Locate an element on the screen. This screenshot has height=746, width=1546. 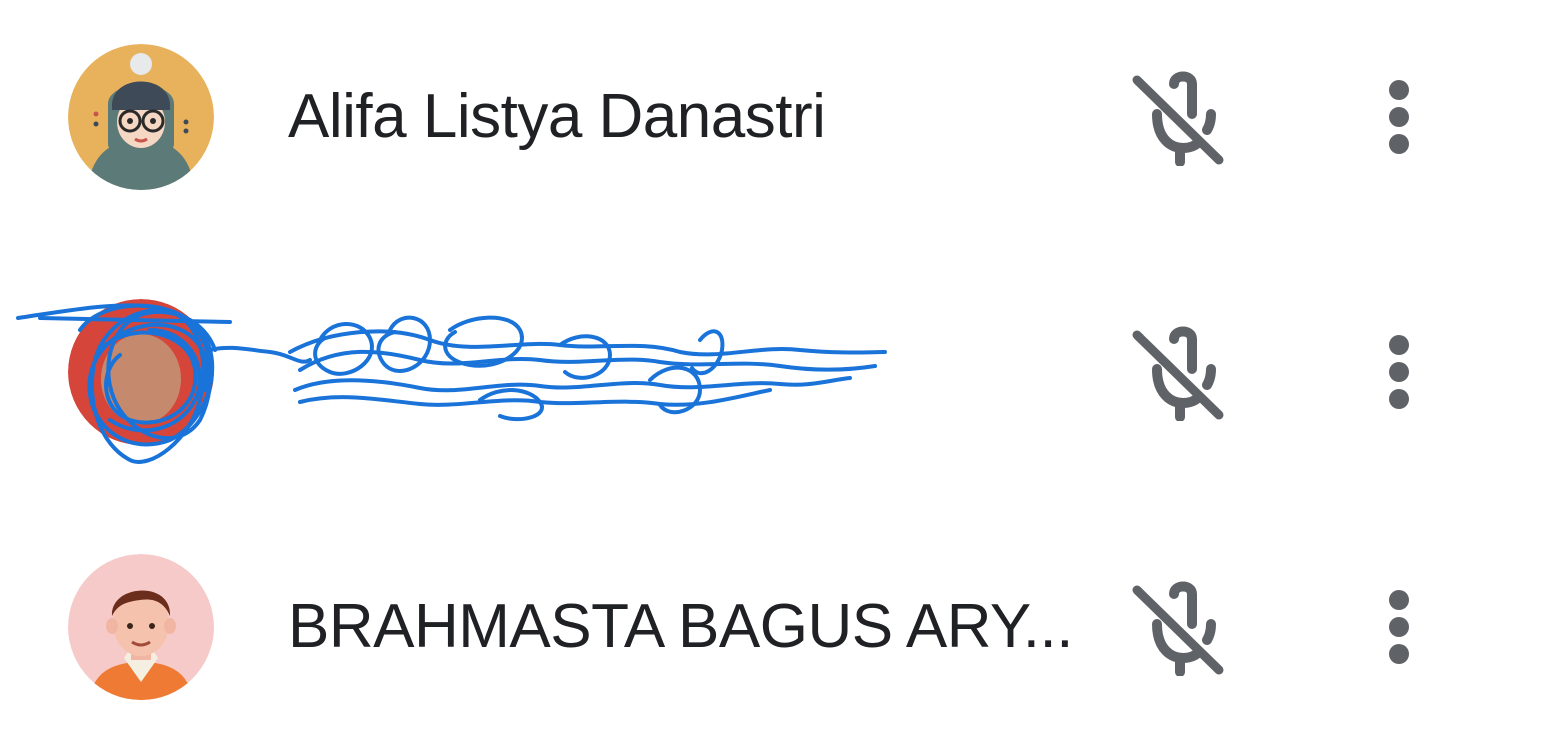
participant-name: Alifa Listya Danastri is located at coordinates (557, 116).